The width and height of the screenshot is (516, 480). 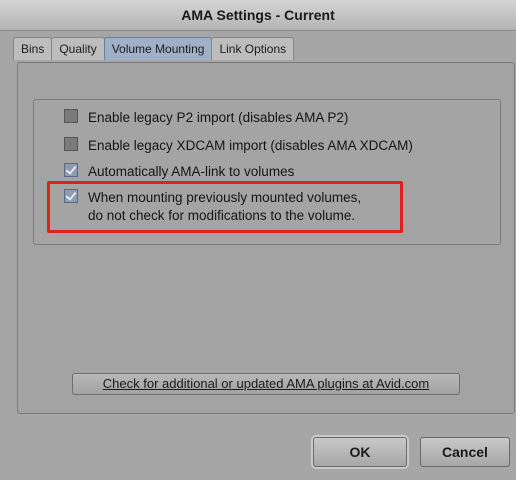 I want to click on auto-ama-link-checkbox, so click(x=71, y=170).